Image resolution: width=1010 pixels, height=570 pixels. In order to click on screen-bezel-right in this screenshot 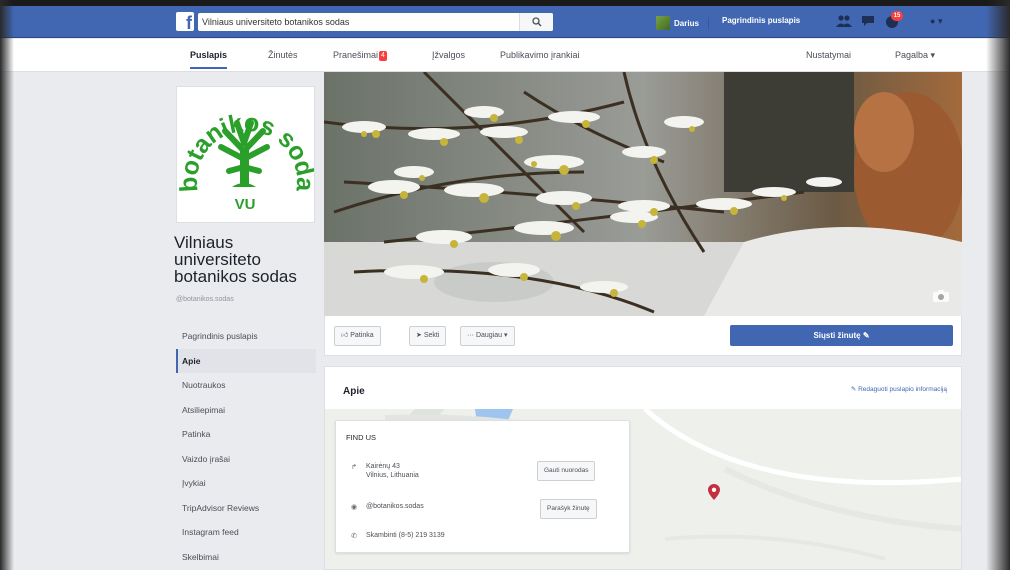, I will do `click(990, 285)`.